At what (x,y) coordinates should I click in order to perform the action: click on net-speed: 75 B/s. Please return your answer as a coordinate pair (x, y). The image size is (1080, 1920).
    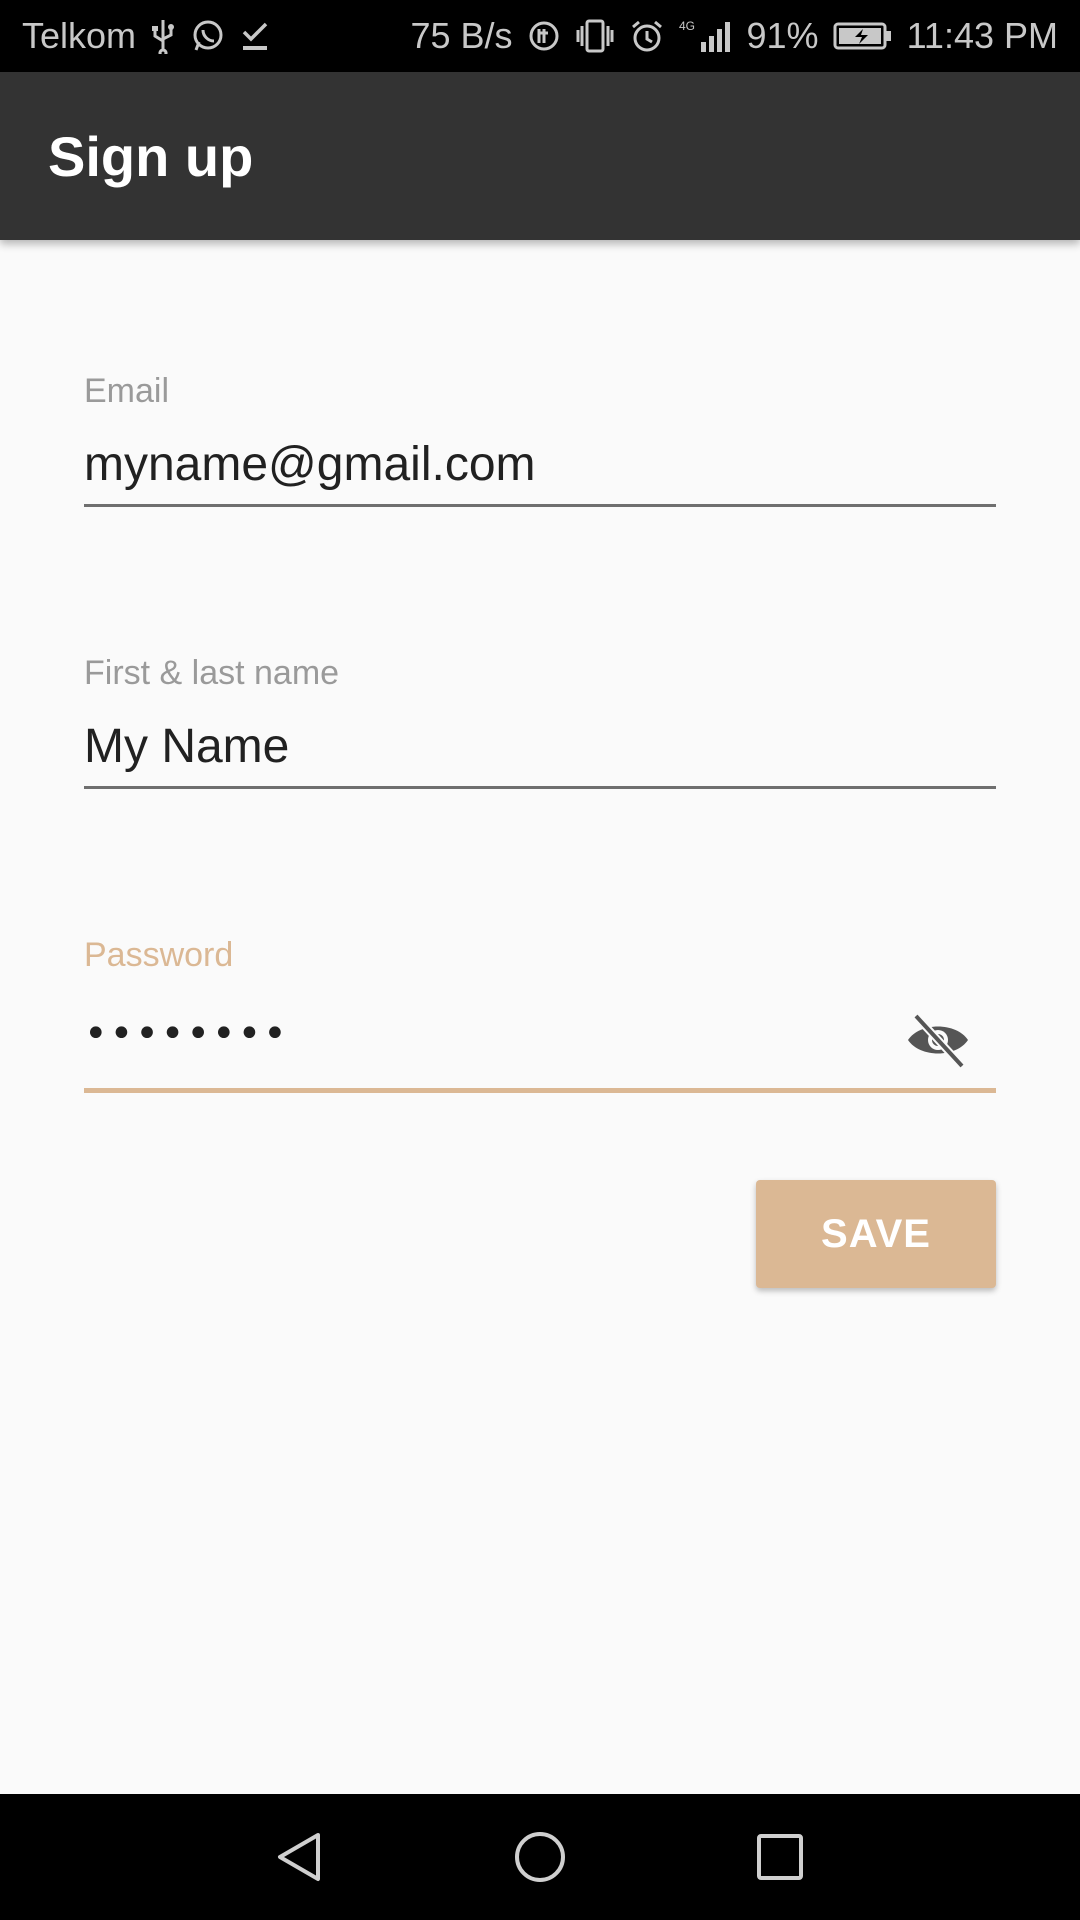
    Looking at the image, I should click on (461, 35).